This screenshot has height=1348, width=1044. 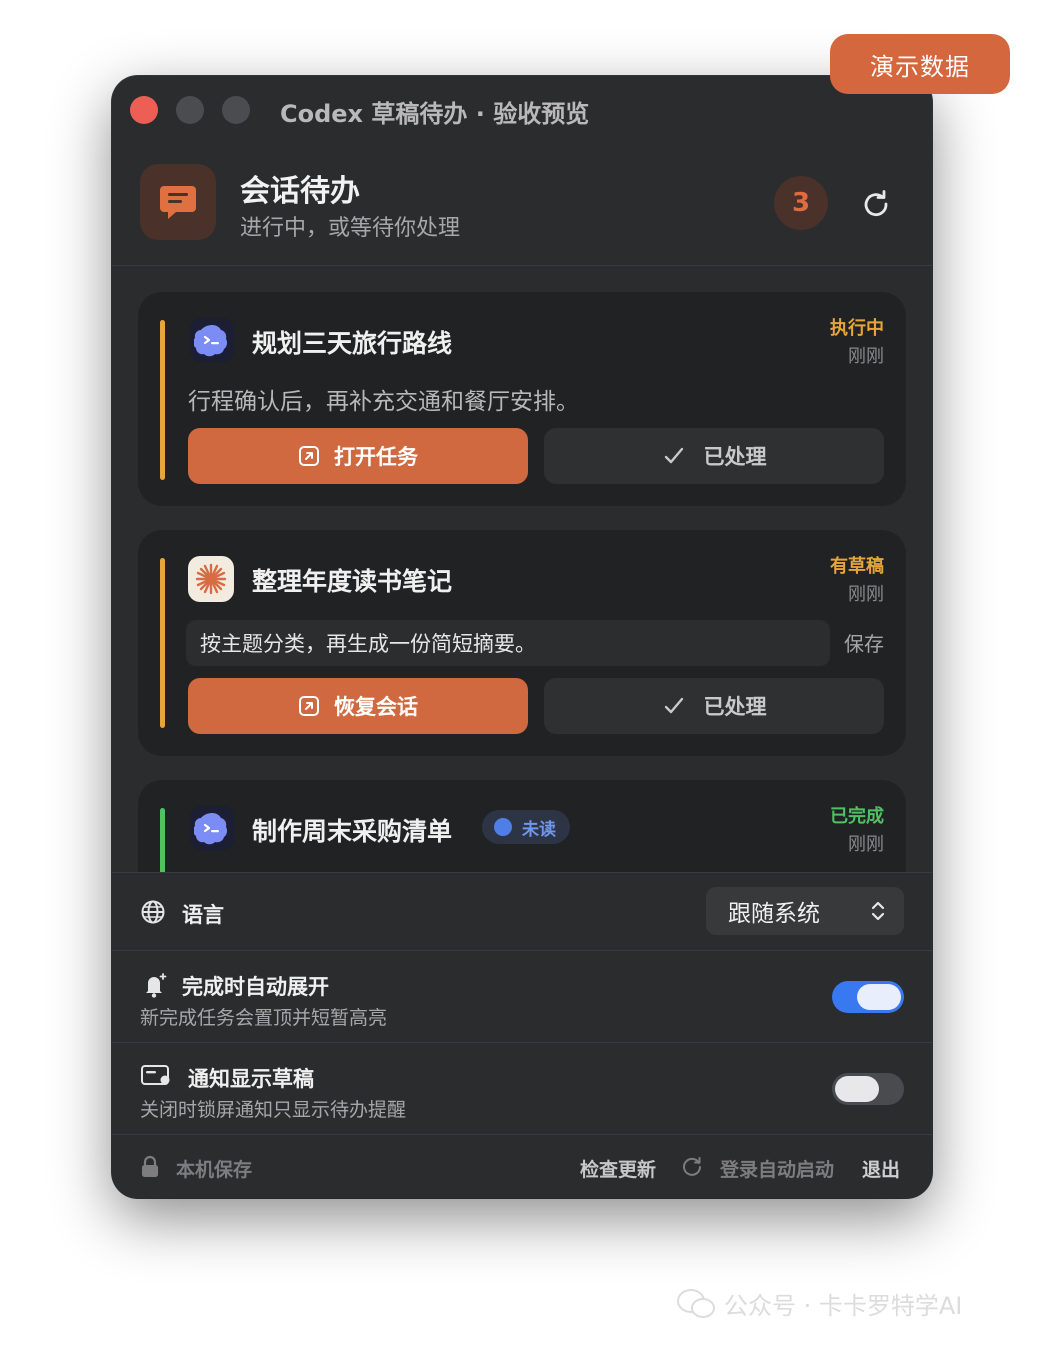 I want to click on open-task-button: 打开任务, so click(x=358, y=456).